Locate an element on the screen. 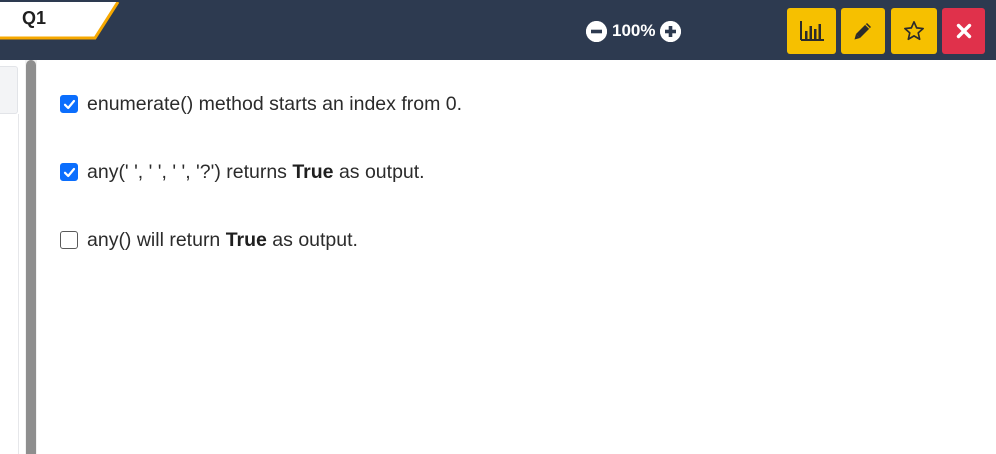 This screenshot has width=996, height=454. zoom-in-button is located at coordinates (671, 31).